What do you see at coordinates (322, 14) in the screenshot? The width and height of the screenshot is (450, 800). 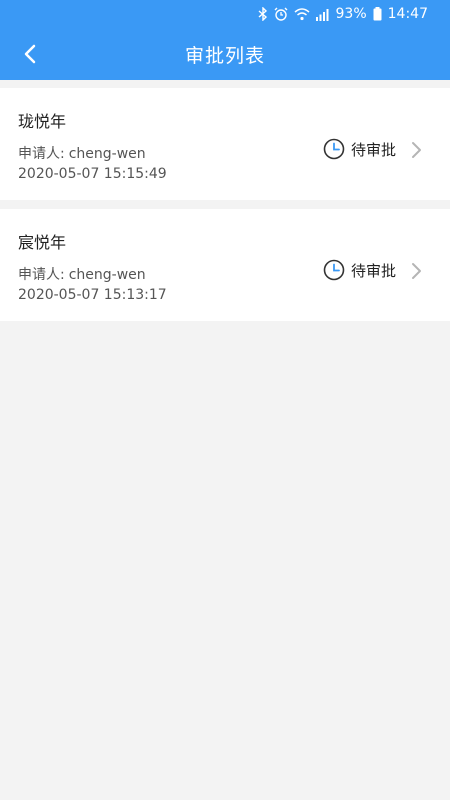 I see `signal-icon` at bounding box center [322, 14].